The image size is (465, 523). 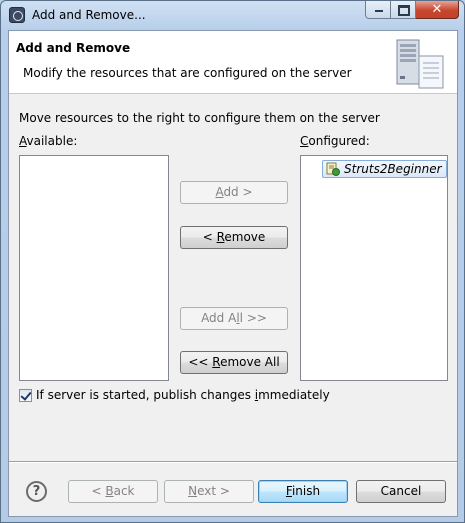 What do you see at coordinates (378, 10) in the screenshot?
I see `minimize-button` at bounding box center [378, 10].